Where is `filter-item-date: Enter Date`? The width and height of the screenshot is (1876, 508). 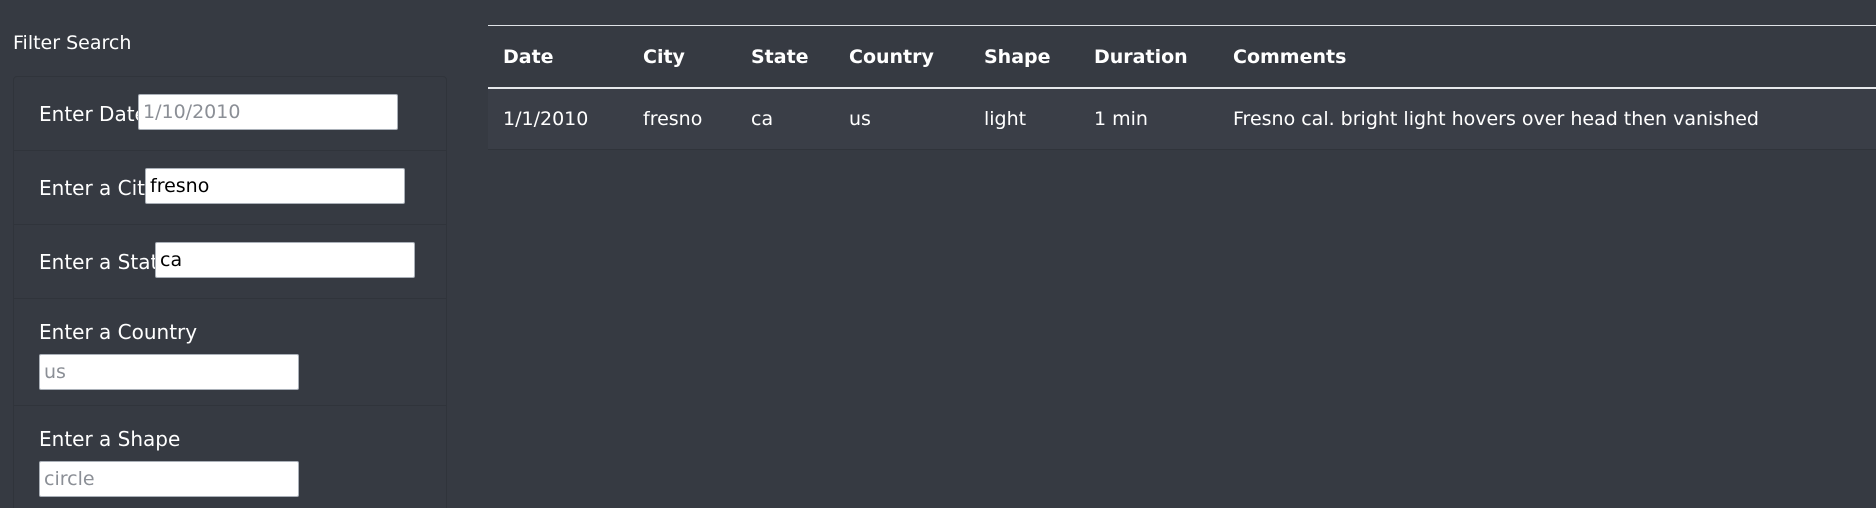 filter-item-date: Enter Date is located at coordinates (230, 114).